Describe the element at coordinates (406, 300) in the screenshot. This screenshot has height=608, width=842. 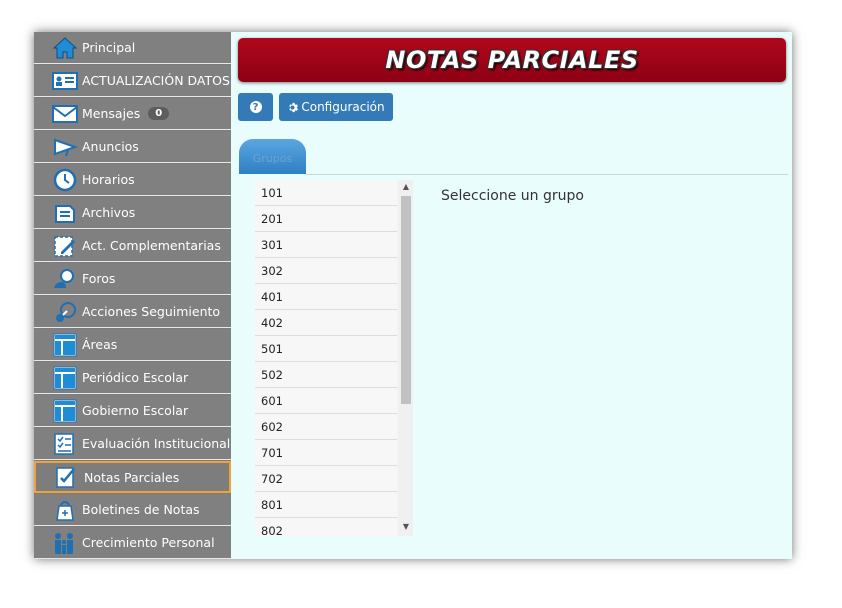
I see `scroll-thumb` at that location.